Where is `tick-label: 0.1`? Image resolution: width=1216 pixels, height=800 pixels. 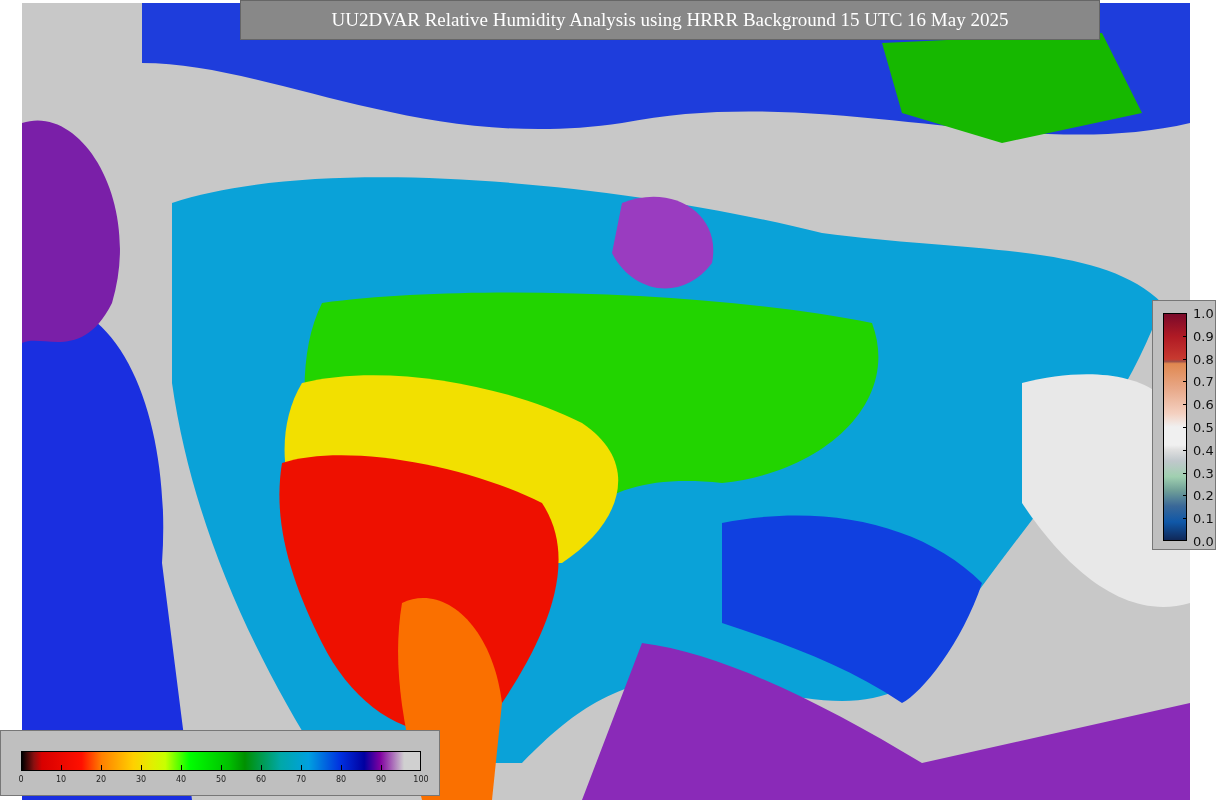
tick-label: 0.1 is located at coordinates (1203, 518).